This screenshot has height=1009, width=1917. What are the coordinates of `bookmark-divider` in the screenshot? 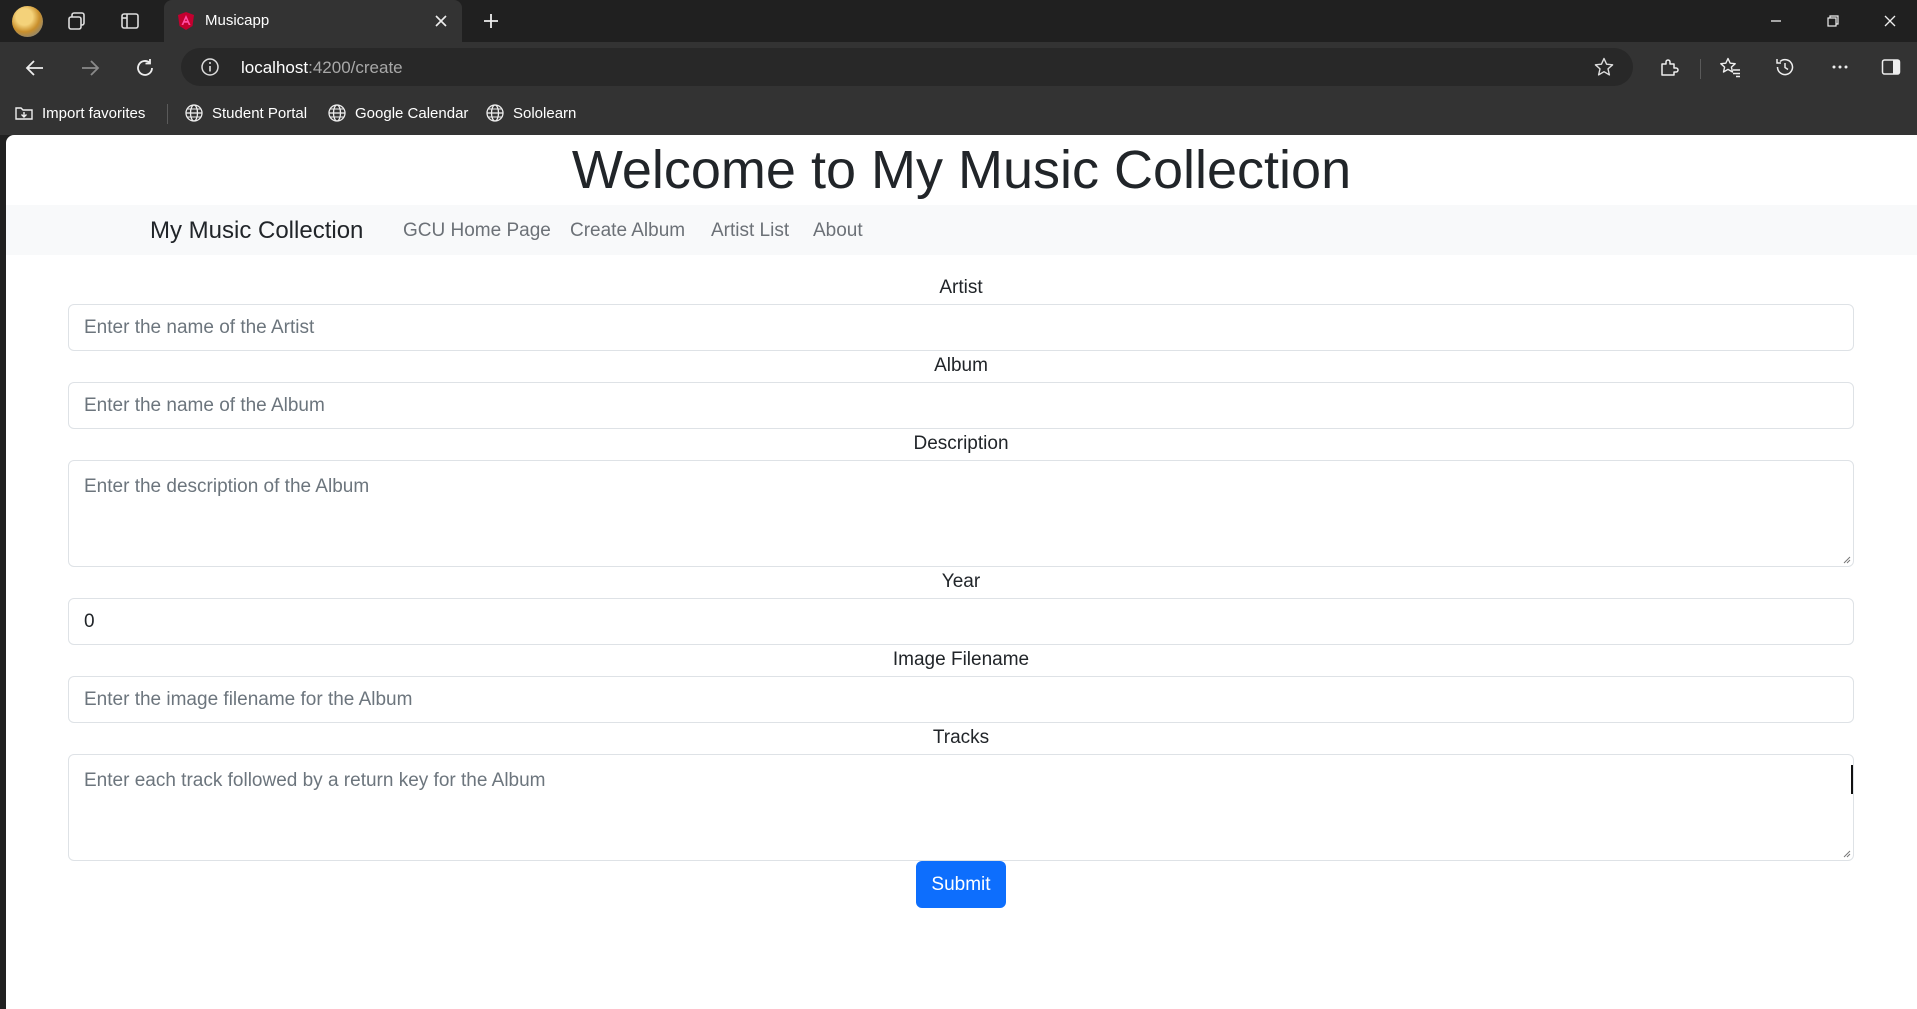 It's located at (167, 114).